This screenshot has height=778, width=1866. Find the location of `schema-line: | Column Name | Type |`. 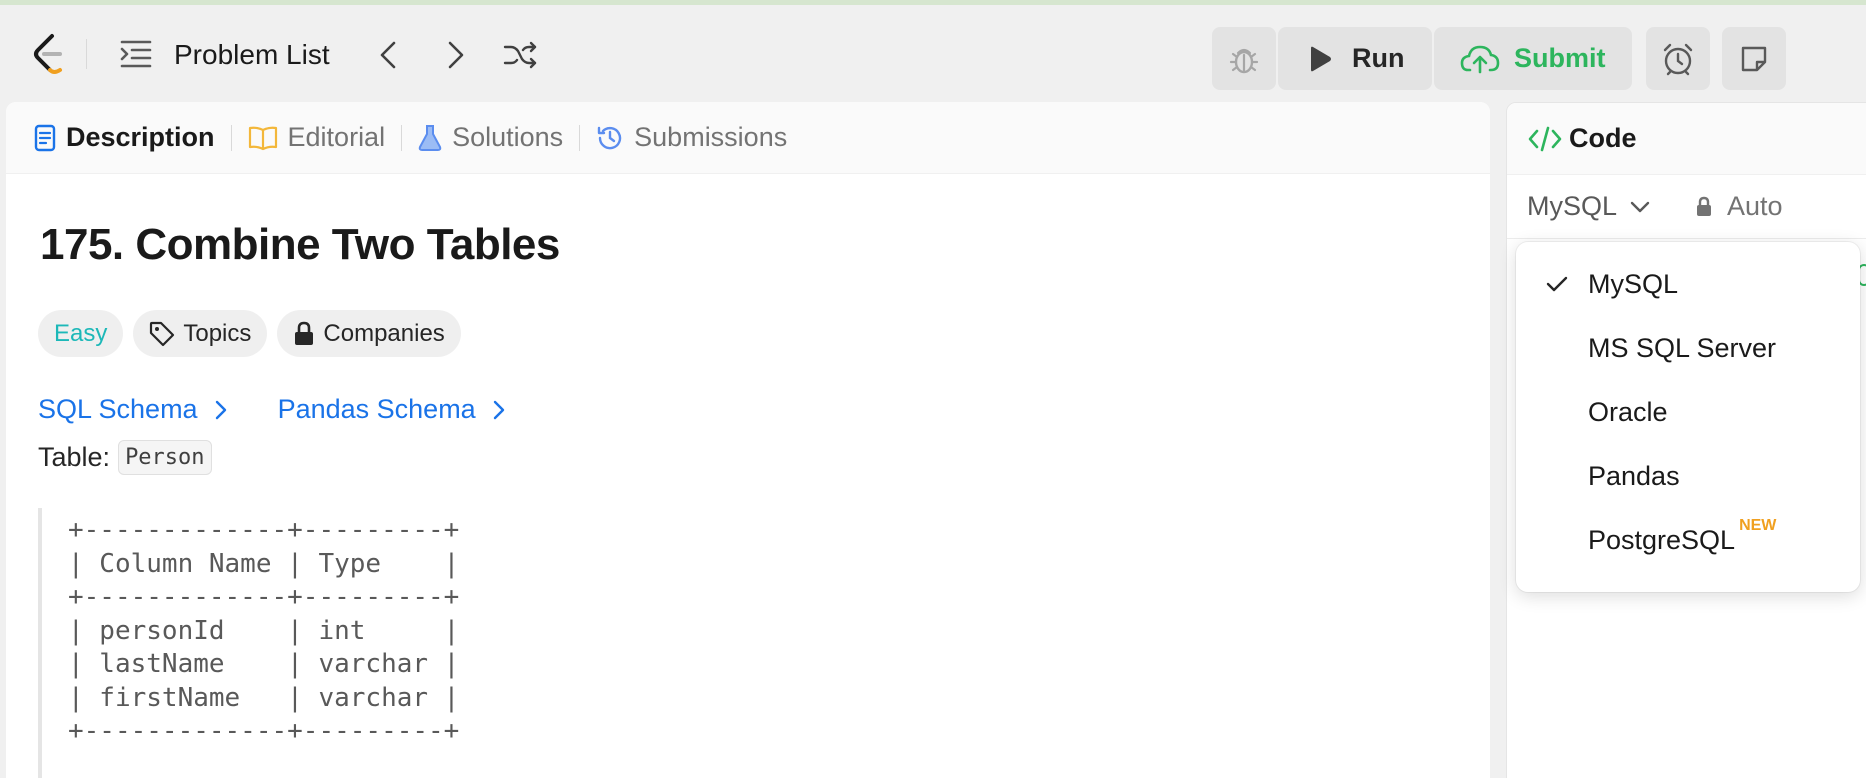

schema-line: | Column Name | Type | is located at coordinates (264, 563).